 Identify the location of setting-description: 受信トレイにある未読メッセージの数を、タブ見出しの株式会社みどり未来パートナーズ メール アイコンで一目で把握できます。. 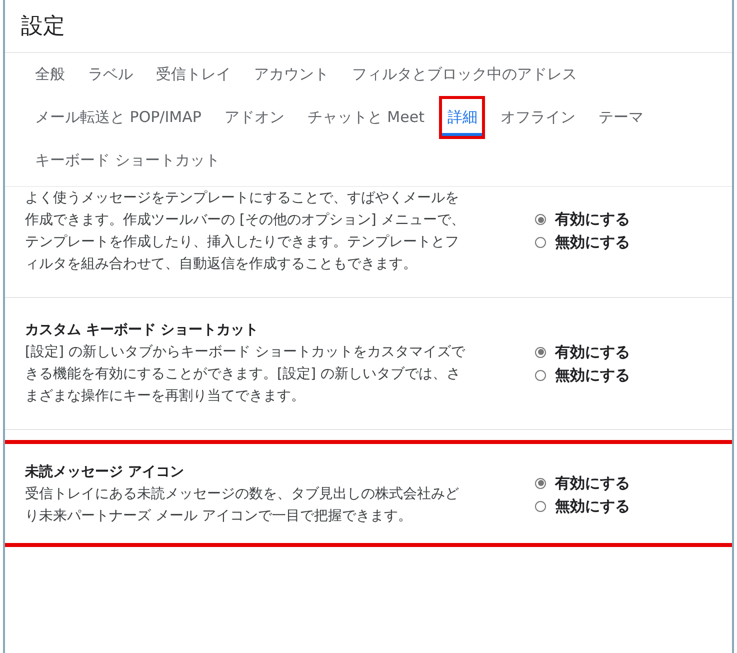
(242, 505).